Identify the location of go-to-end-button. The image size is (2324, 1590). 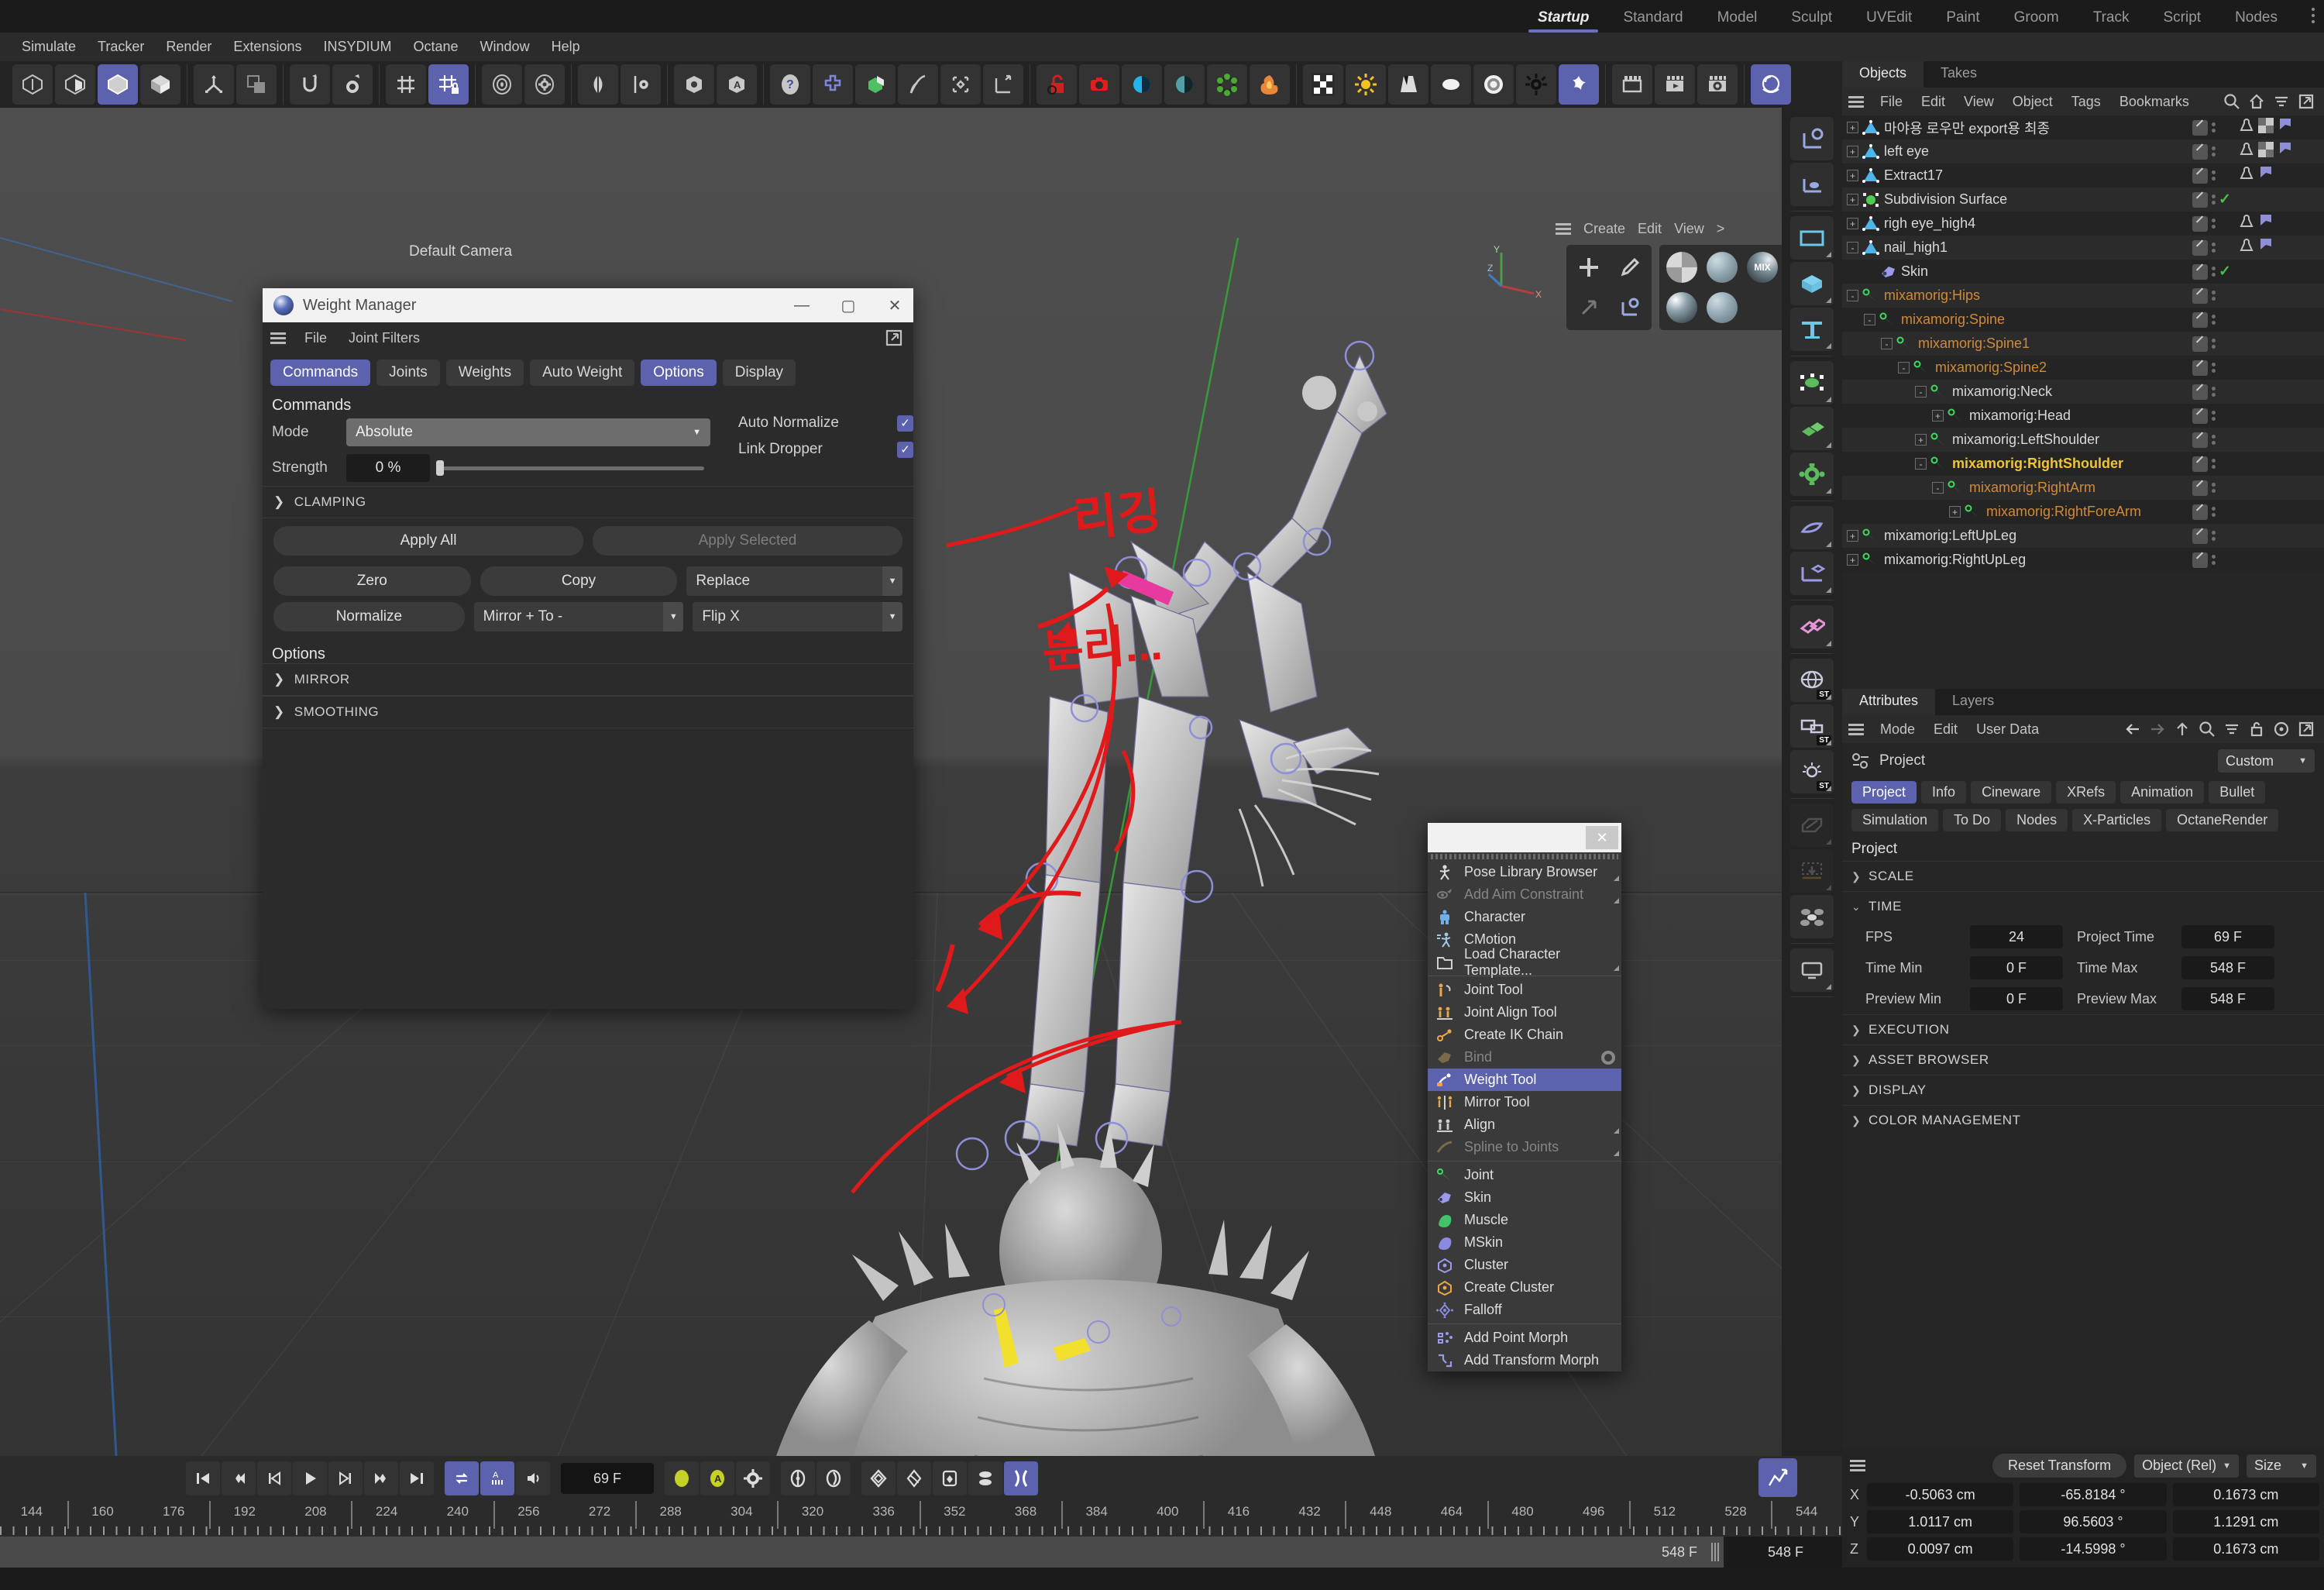
(417, 1478).